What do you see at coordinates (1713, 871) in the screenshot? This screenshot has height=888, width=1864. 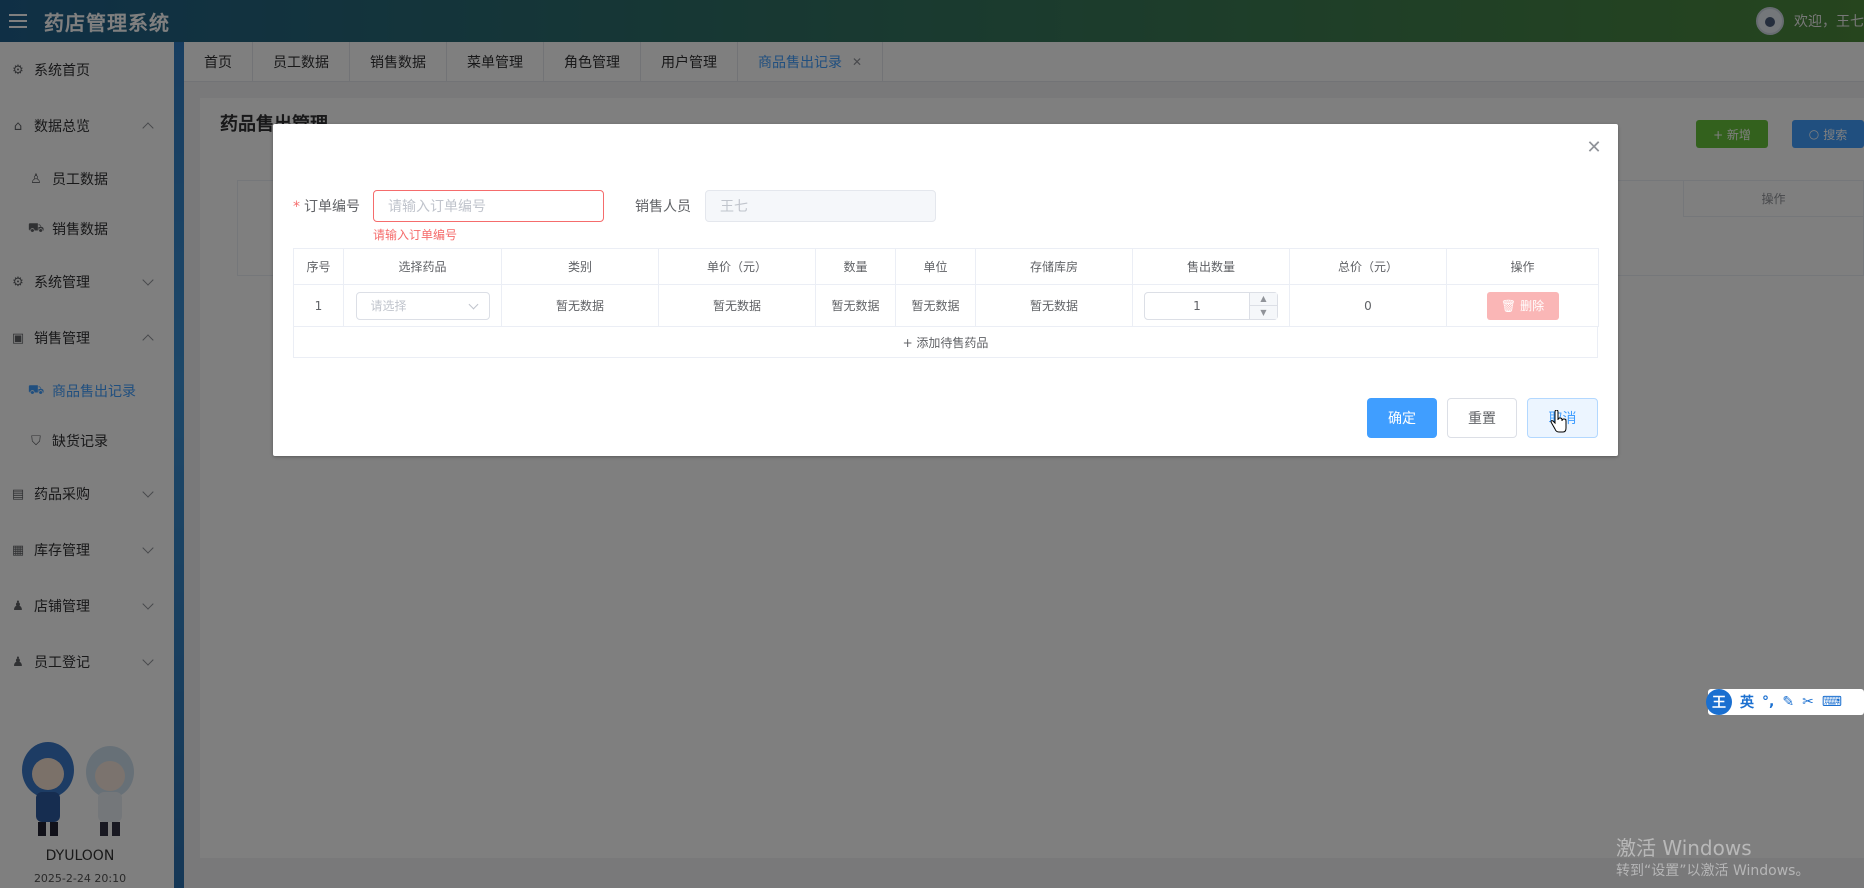 I see `activation-watermark-sub: 转到“设置”以激活 Windows。` at bounding box center [1713, 871].